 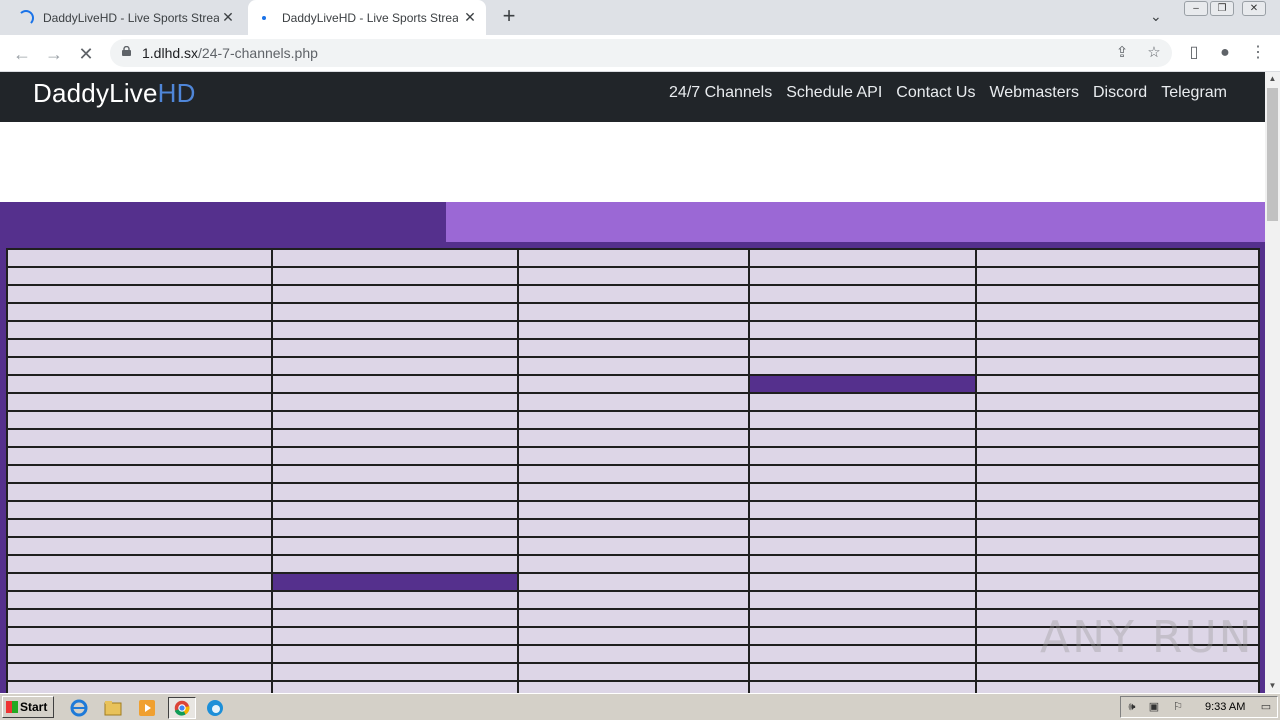 What do you see at coordinates (1225, 53) in the screenshot?
I see `profile-avatar-icon: ●` at bounding box center [1225, 53].